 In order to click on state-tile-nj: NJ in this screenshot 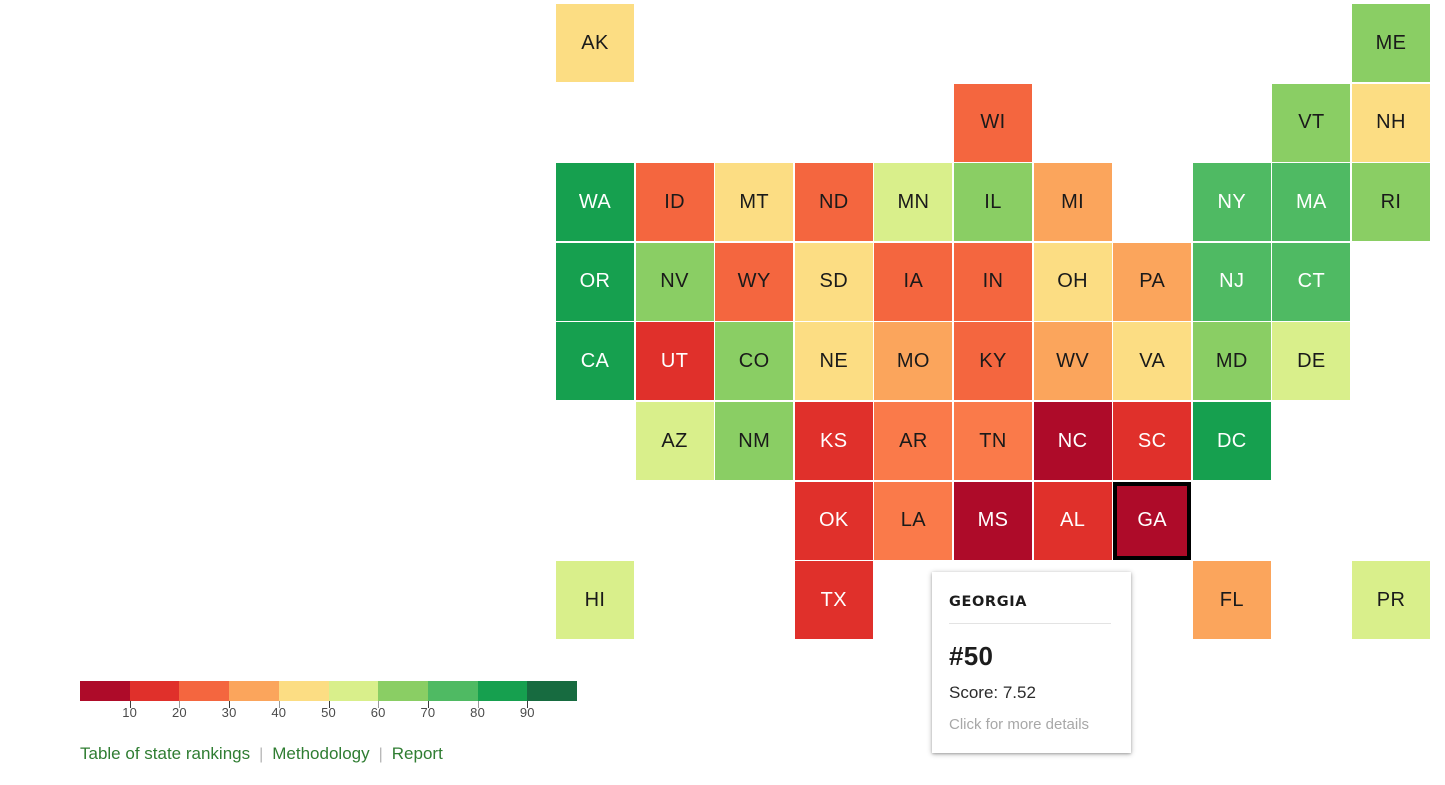, I will do `click(1231, 281)`.